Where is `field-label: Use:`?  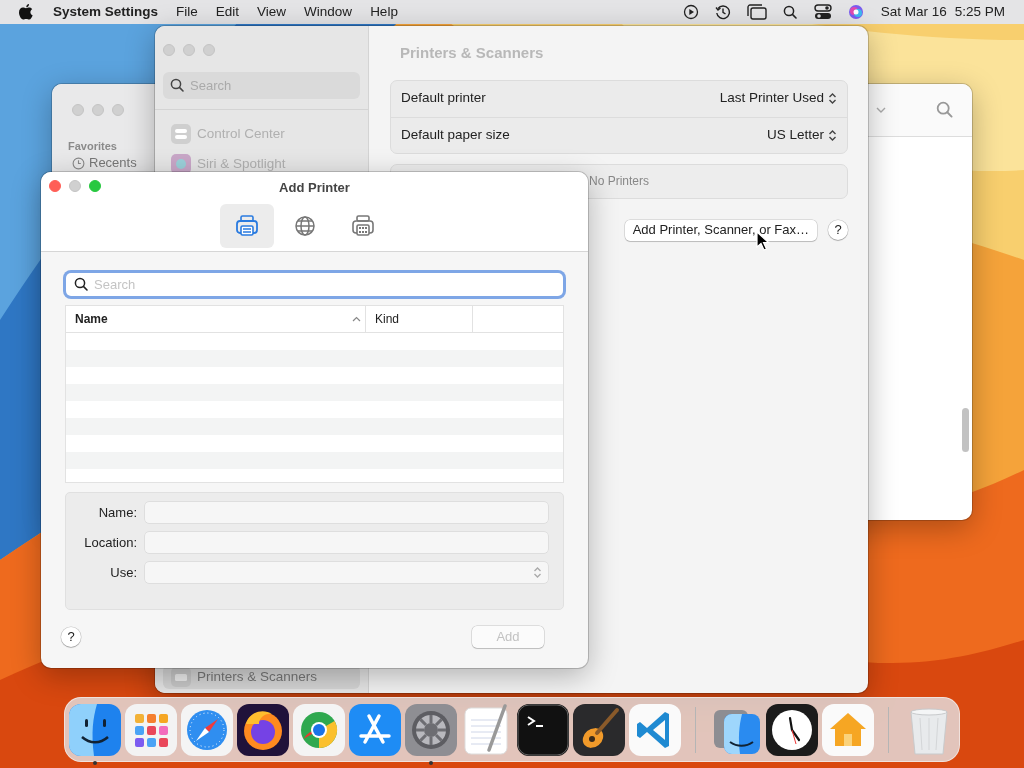
field-label: Use: is located at coordinates (123, 572).